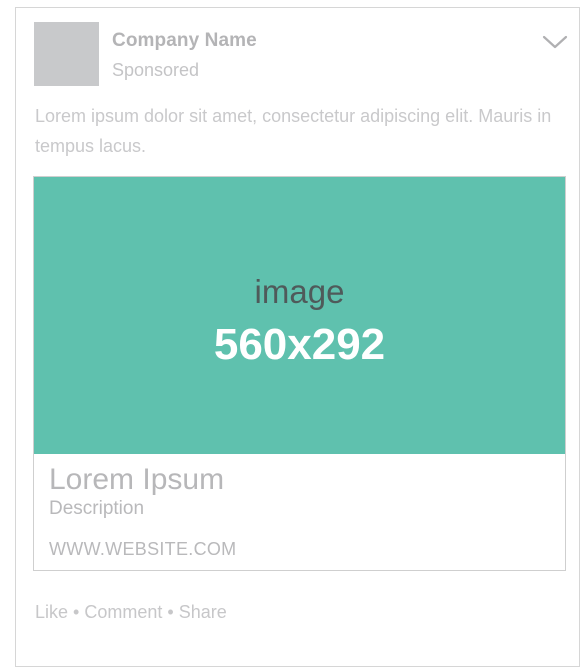 This screenshot has width=586, height=667. Describe the element at coordinates (299, 344) in the screenshot. I see `image-placeholder-size: 560x292` at that location.